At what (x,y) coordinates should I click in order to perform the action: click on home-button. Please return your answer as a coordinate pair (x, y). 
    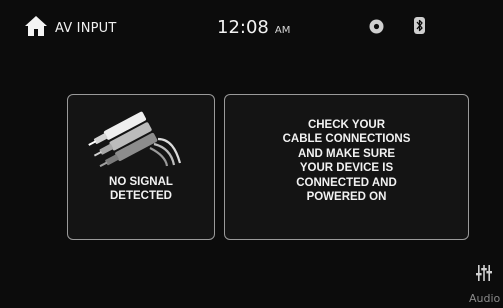
    Looking at the image, I should click on (36, 26).